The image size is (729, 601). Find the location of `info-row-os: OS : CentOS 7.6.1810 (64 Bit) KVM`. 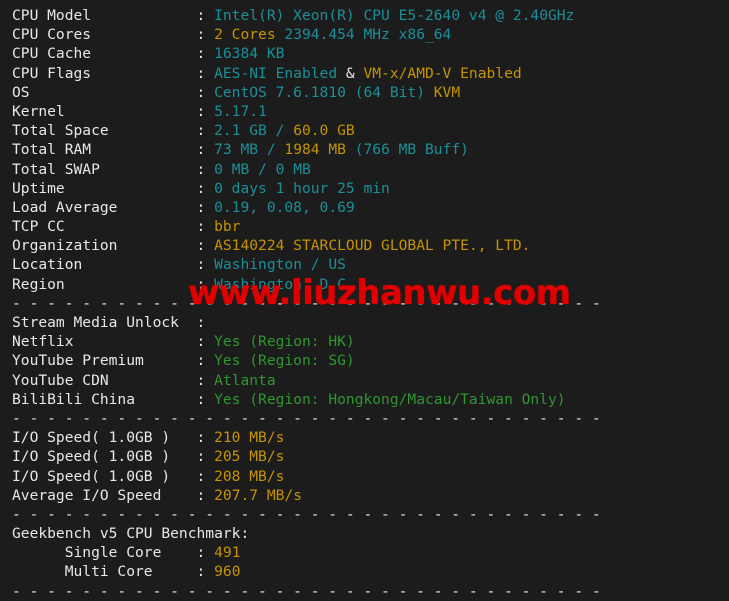

info-row-os: OS : CentOS 7.6.1810 (64 Bit) KVM is located at coordinates (364, 92).